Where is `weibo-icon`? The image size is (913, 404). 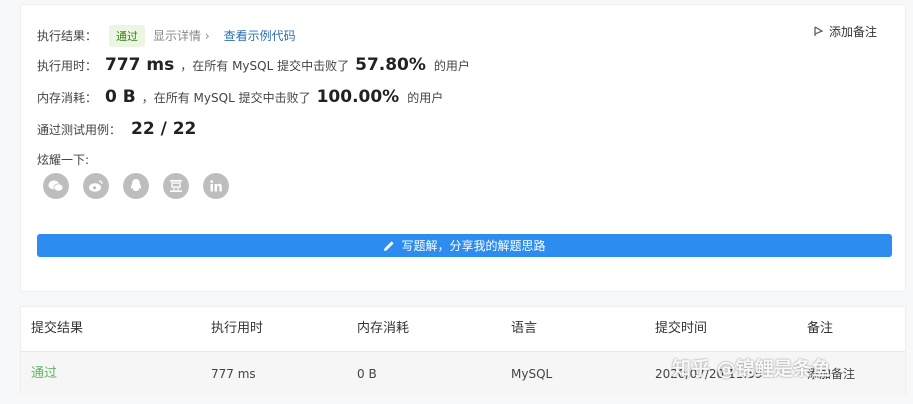
weibo-icon is located at coordinates (96, 186).